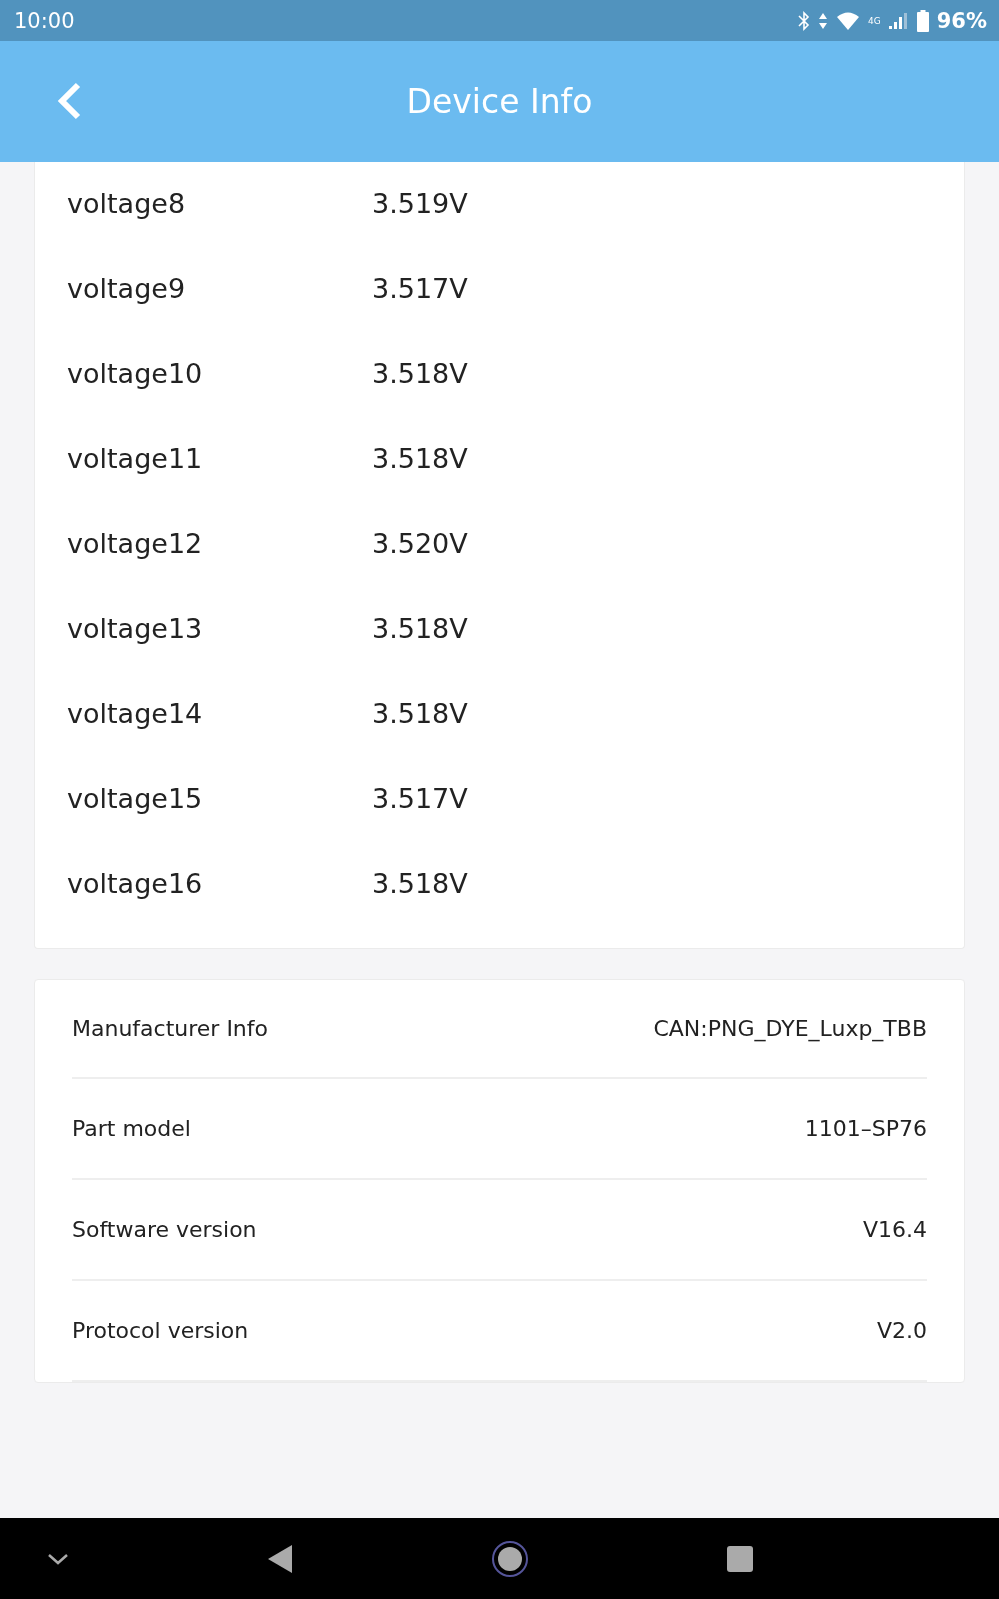 The width and height of the screenshot is (999, 1599). Describe the element at coordinates (135, 883) in the screenshot. I see `voltage-label: voltage16` at that location.